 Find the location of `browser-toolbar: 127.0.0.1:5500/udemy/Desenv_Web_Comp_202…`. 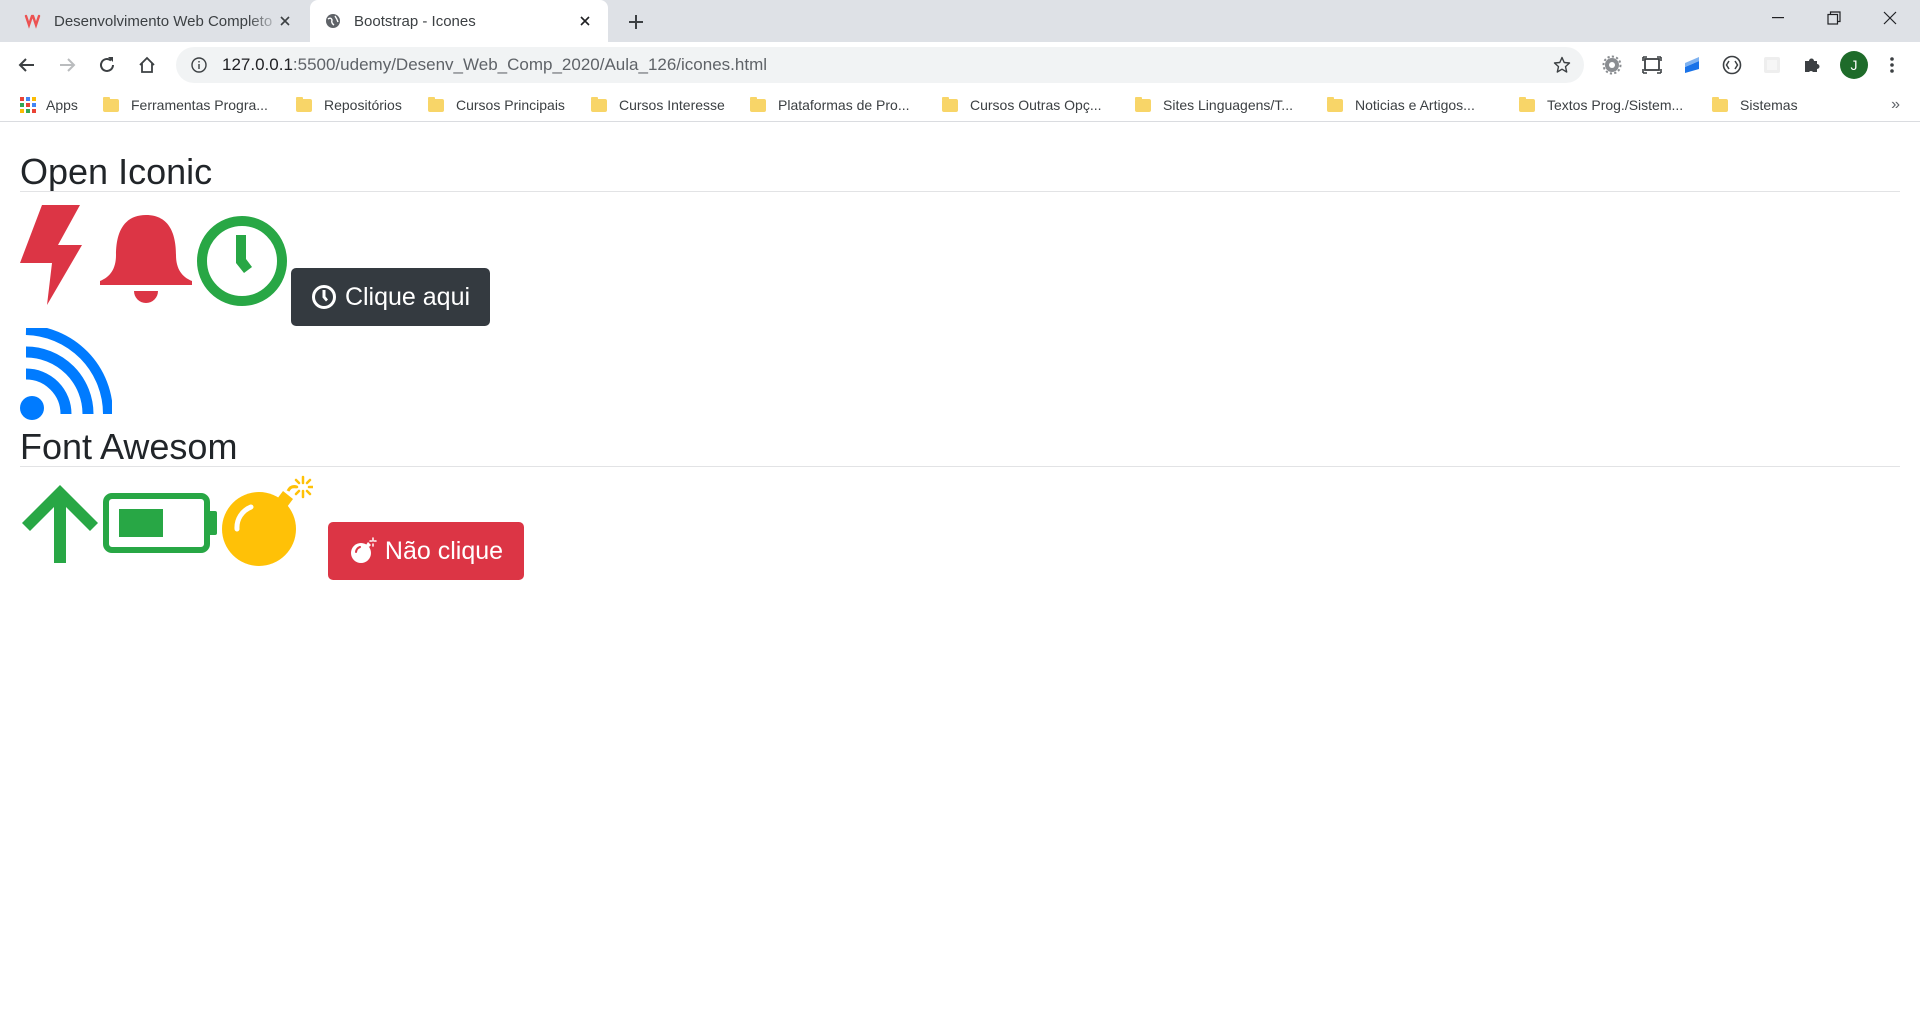

browser-toolbar: 127.0.0.1:5500/udemy/Desenv_Web_Comp_202… is located at coordinates (960, 65).